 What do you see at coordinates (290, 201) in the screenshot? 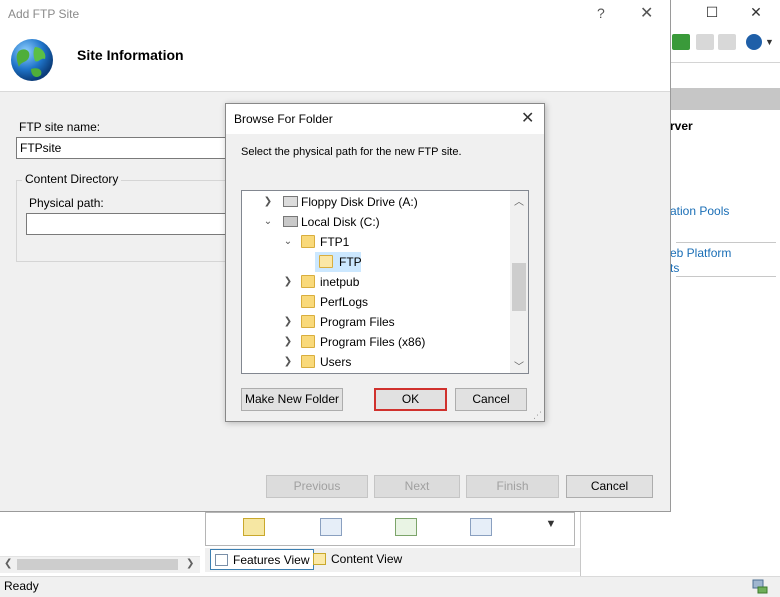
I see `floppy-drive-icon` at bounding box center [290, 201].